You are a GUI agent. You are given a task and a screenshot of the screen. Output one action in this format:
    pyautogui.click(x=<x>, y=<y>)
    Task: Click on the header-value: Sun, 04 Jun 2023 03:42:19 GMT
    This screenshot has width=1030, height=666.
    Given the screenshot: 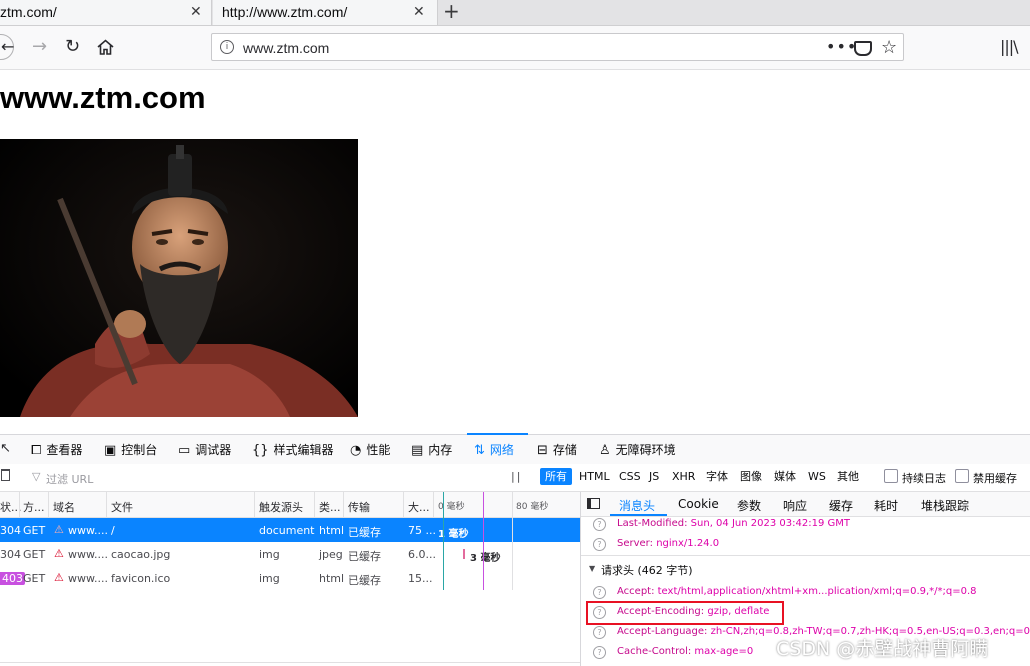 What is the action you would take?
    pyautogui.click(x=770, y=523)
    